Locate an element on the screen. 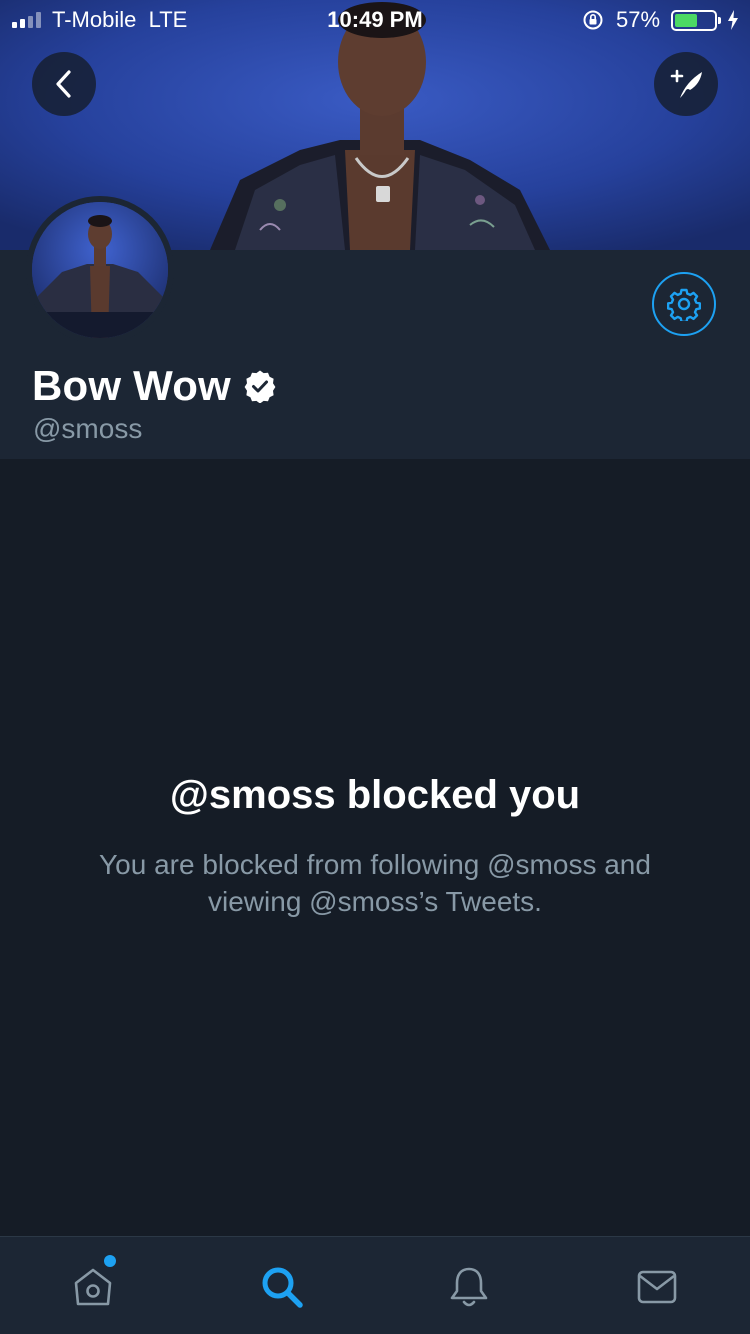 The image size is (750, 1334). compose-tweet-button is located at coordinates (686, 84).